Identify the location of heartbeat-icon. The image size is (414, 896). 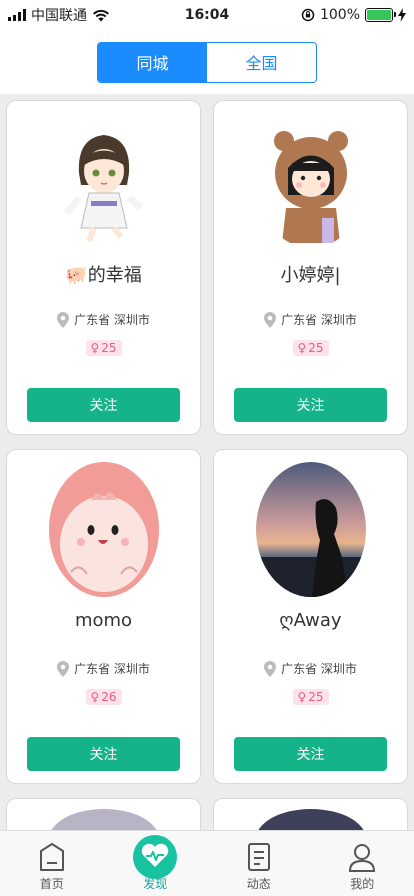
(155, 857).